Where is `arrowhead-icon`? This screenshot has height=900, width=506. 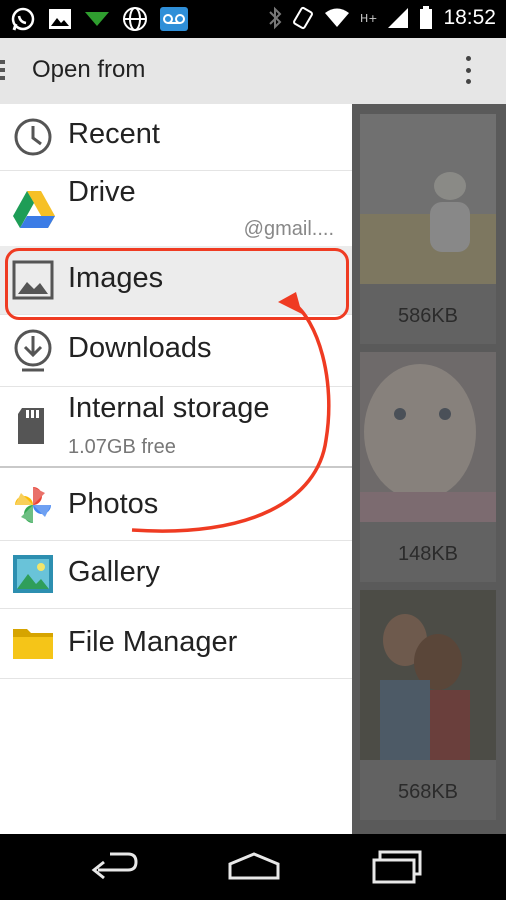 arrowhead-icon is located at coordinates (290, 303).